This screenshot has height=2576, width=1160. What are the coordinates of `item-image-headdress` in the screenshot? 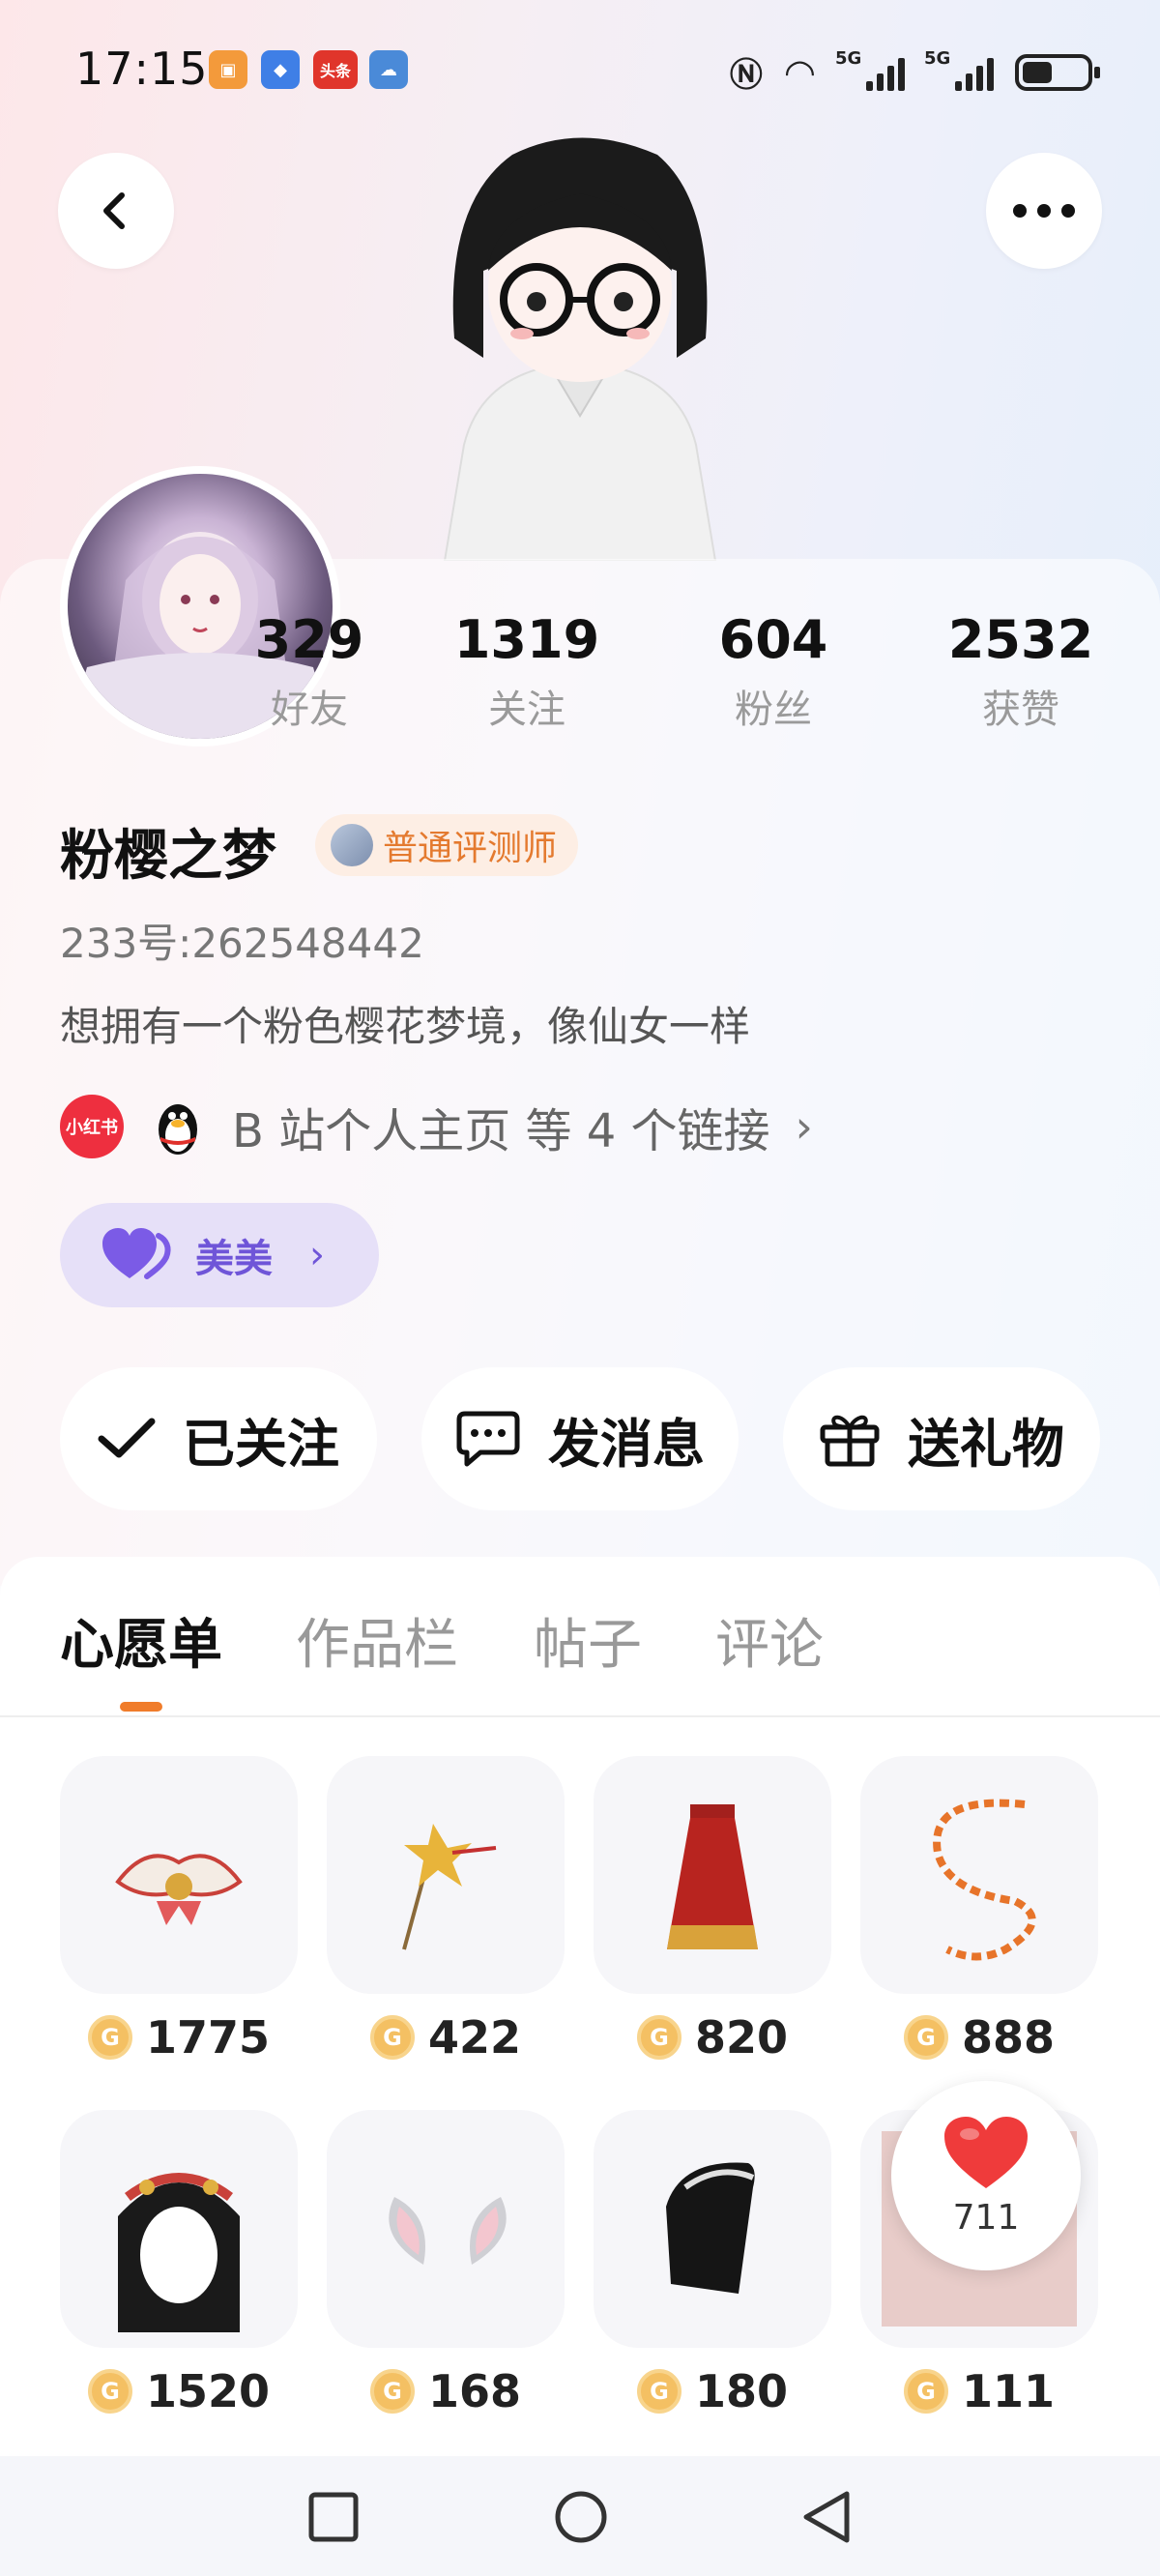 It's located at (179, 2252).